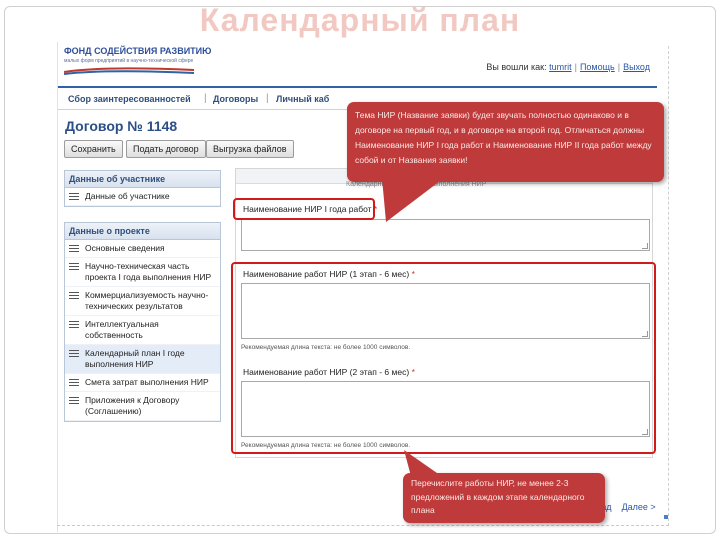 This screenshot has height=540, width=720. Describe the element at coordinates (166, 149) in the screenshot. I see `submit-contract-button: Подать договор` at that location.